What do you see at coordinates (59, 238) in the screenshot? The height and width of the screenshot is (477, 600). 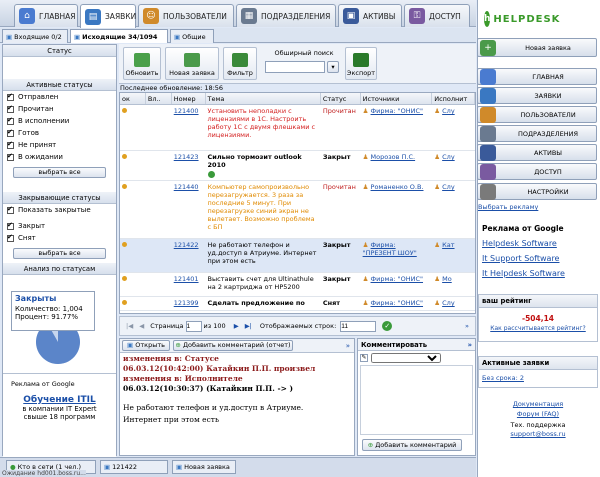 I see `closing-status-checkbox: Снят` at bounding box center [59, 238].